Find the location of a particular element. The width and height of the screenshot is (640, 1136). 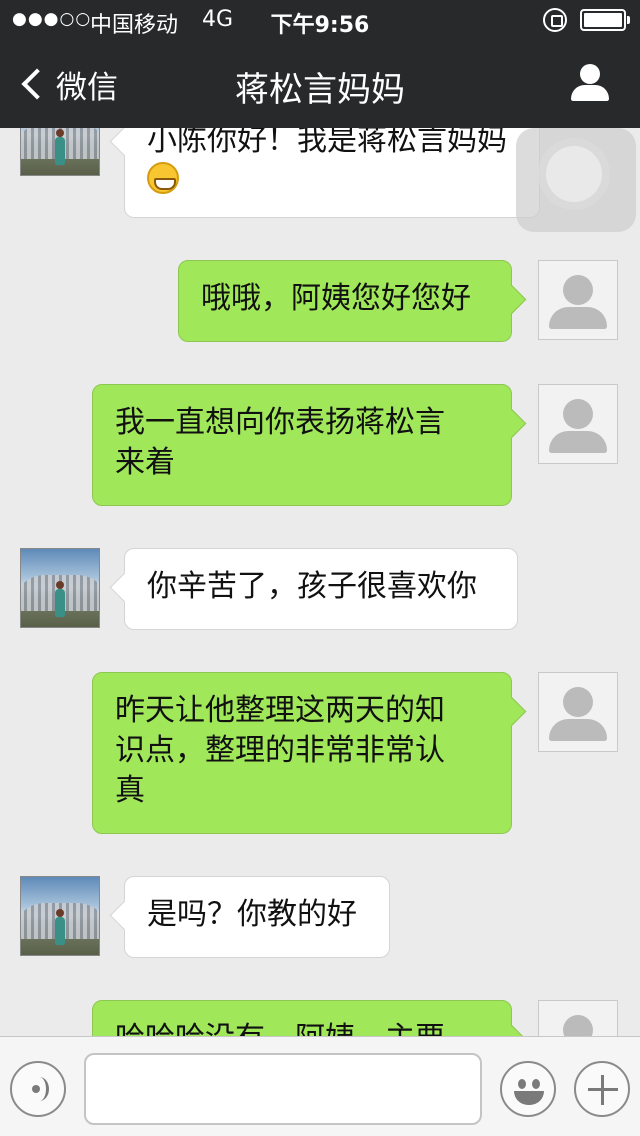

back-button: 微信 is located at coordinates (68, 84).